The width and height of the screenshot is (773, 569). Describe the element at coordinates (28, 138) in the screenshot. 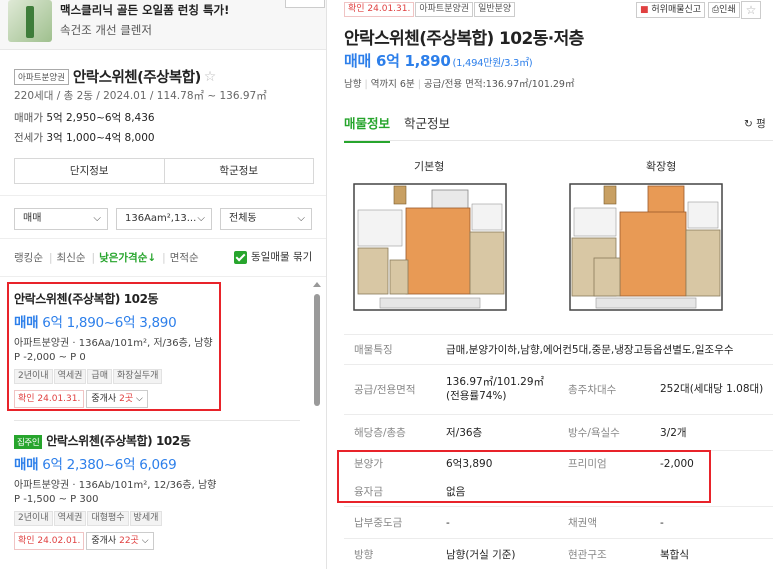

I see `jeonse-price-label: 전세가` at that location.